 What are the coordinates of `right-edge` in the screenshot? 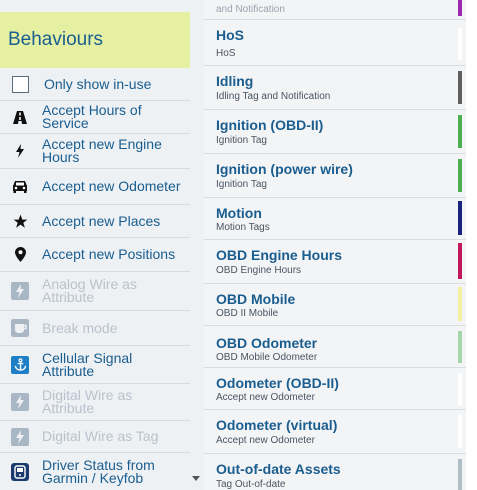 It's located at (471, 245).